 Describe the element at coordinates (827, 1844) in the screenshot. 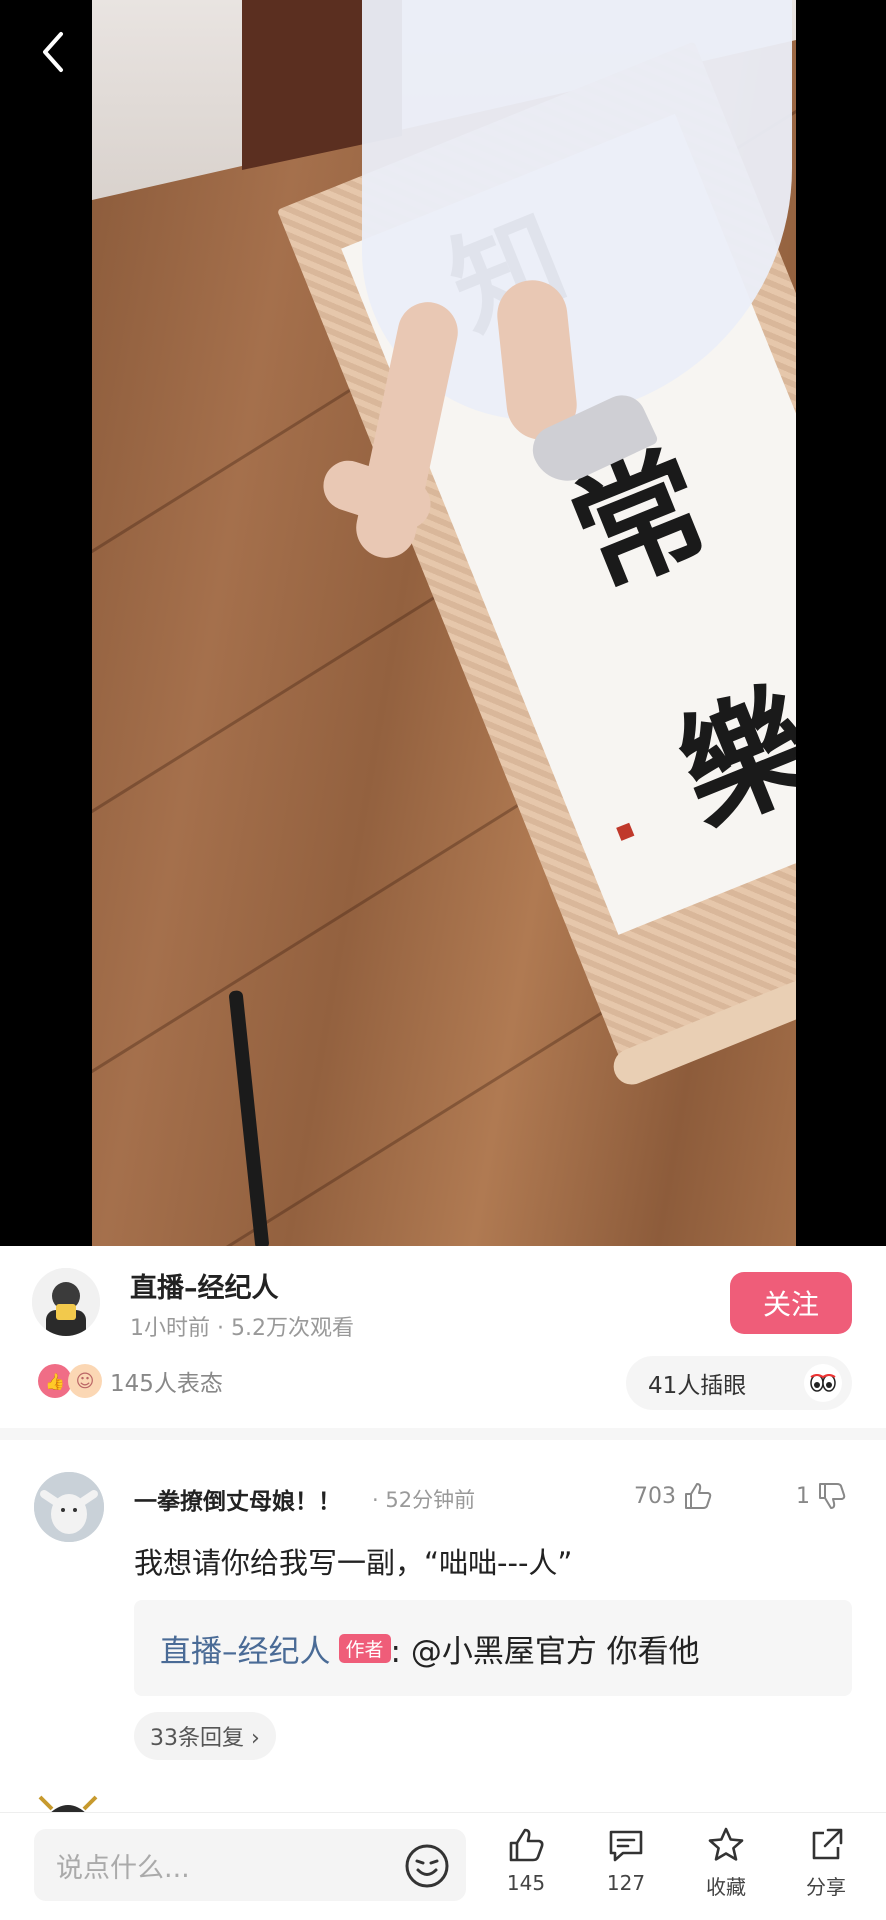

I see `share-icon` at that location.